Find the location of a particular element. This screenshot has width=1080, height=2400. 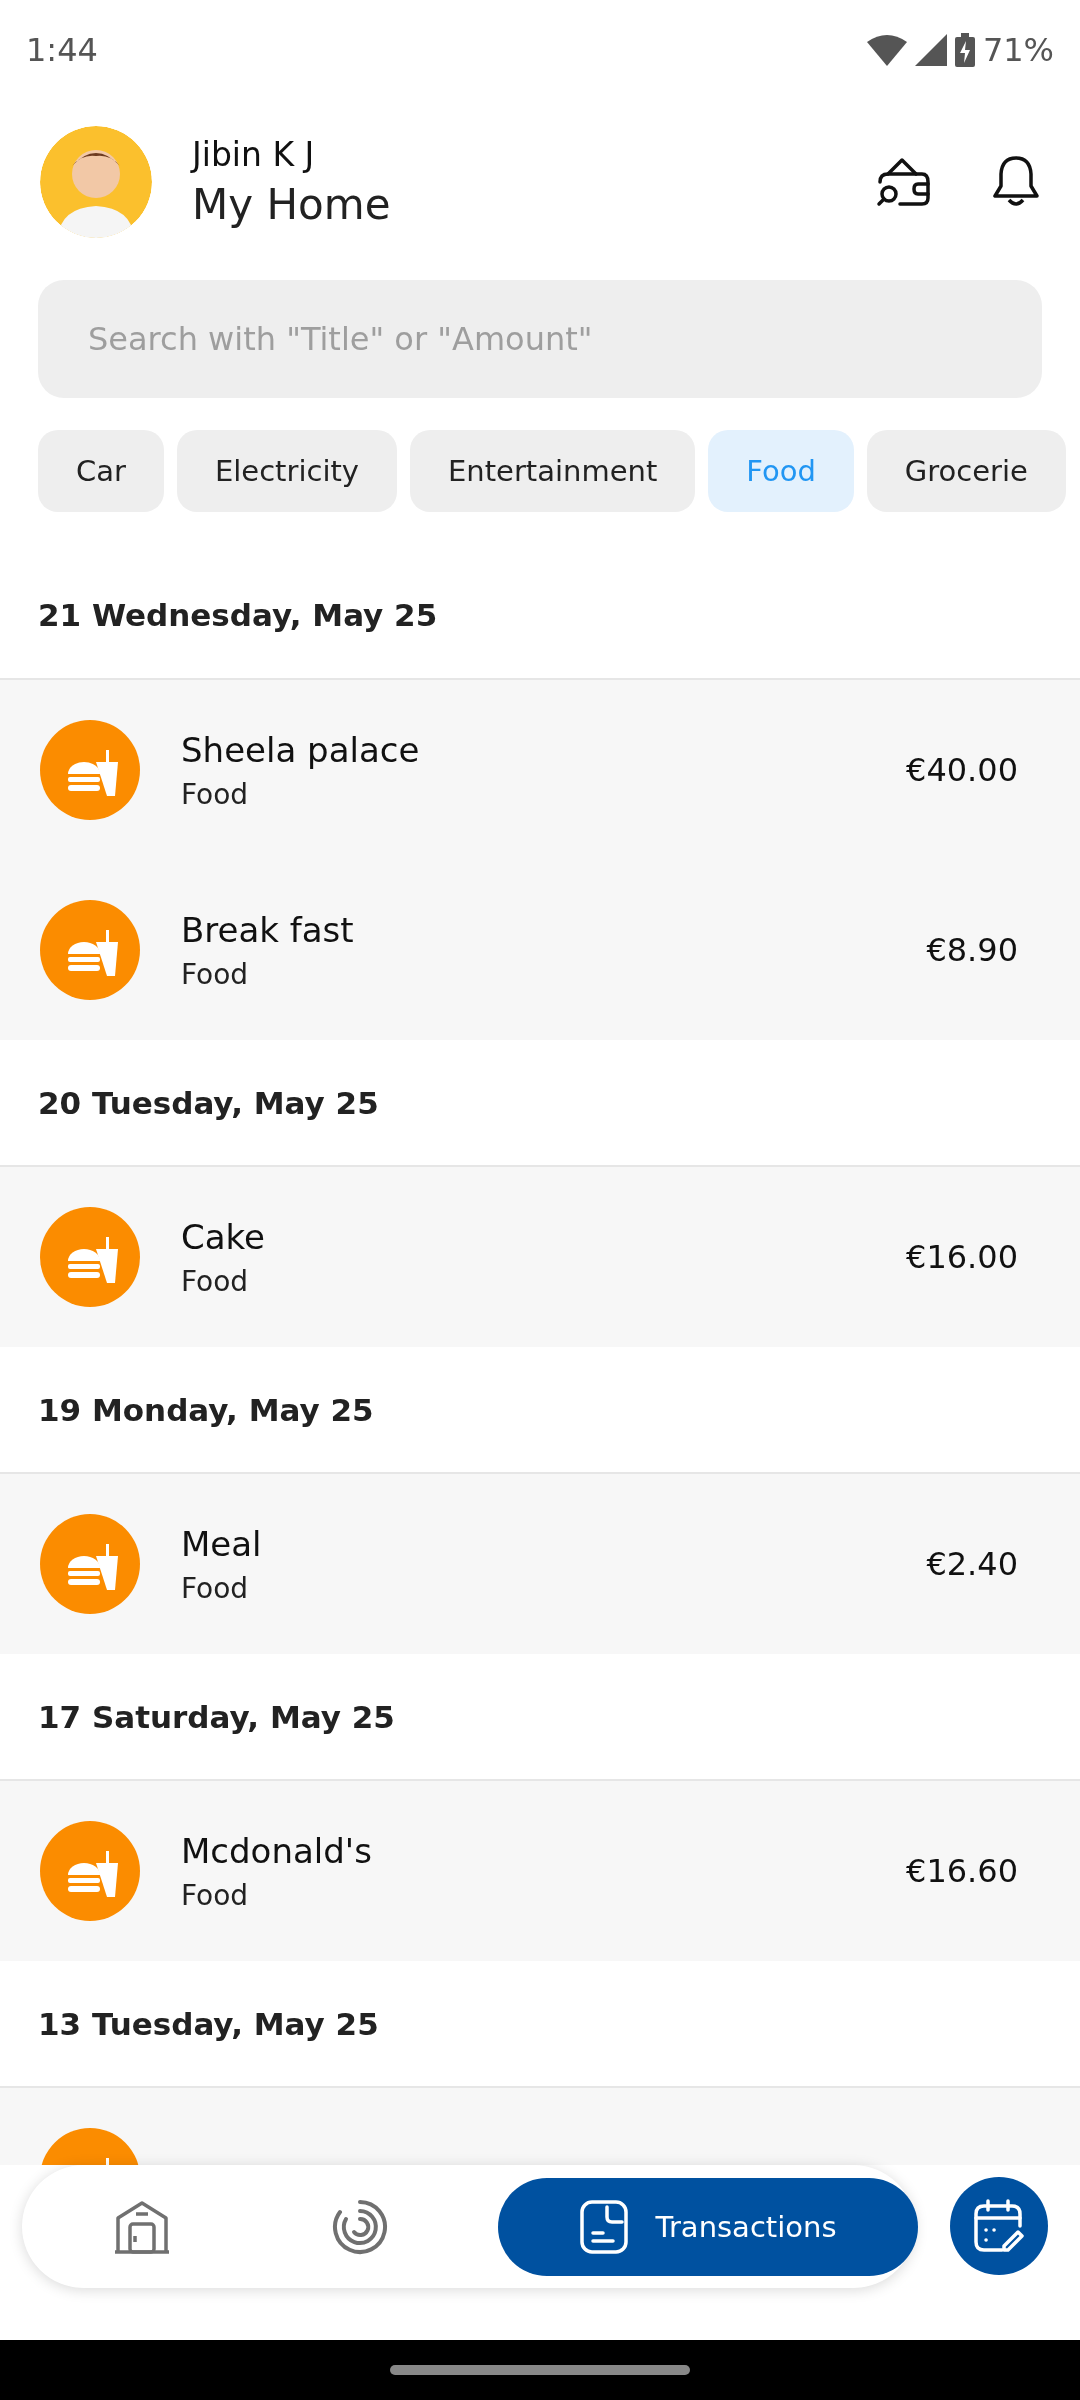

transaction-row: Meal Food €2.40 is located at coordinates (540, 1564).